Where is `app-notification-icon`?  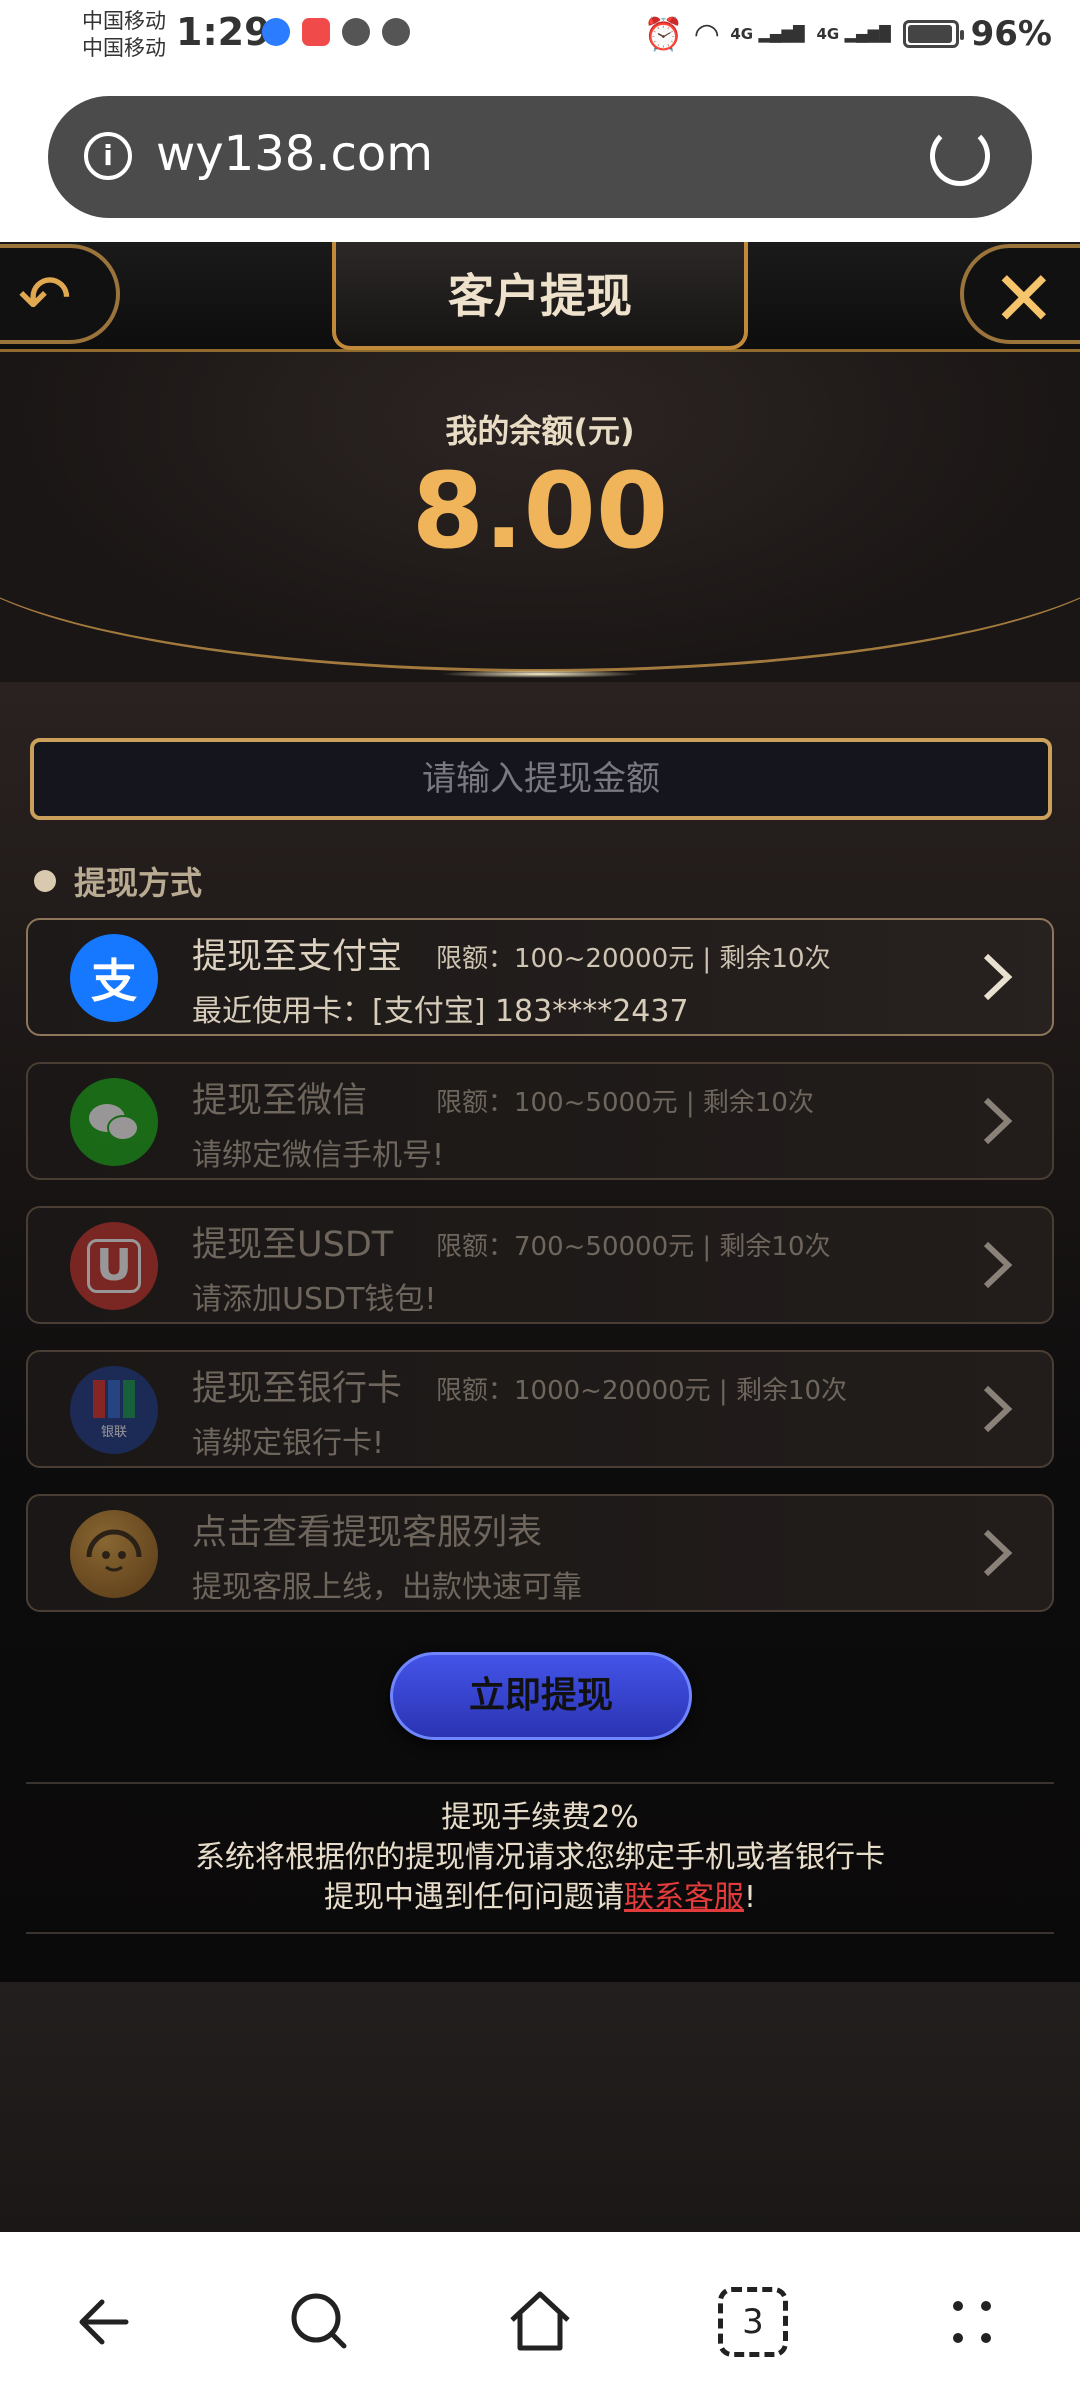
app-notification-icon is located at coordinates (276, 32).